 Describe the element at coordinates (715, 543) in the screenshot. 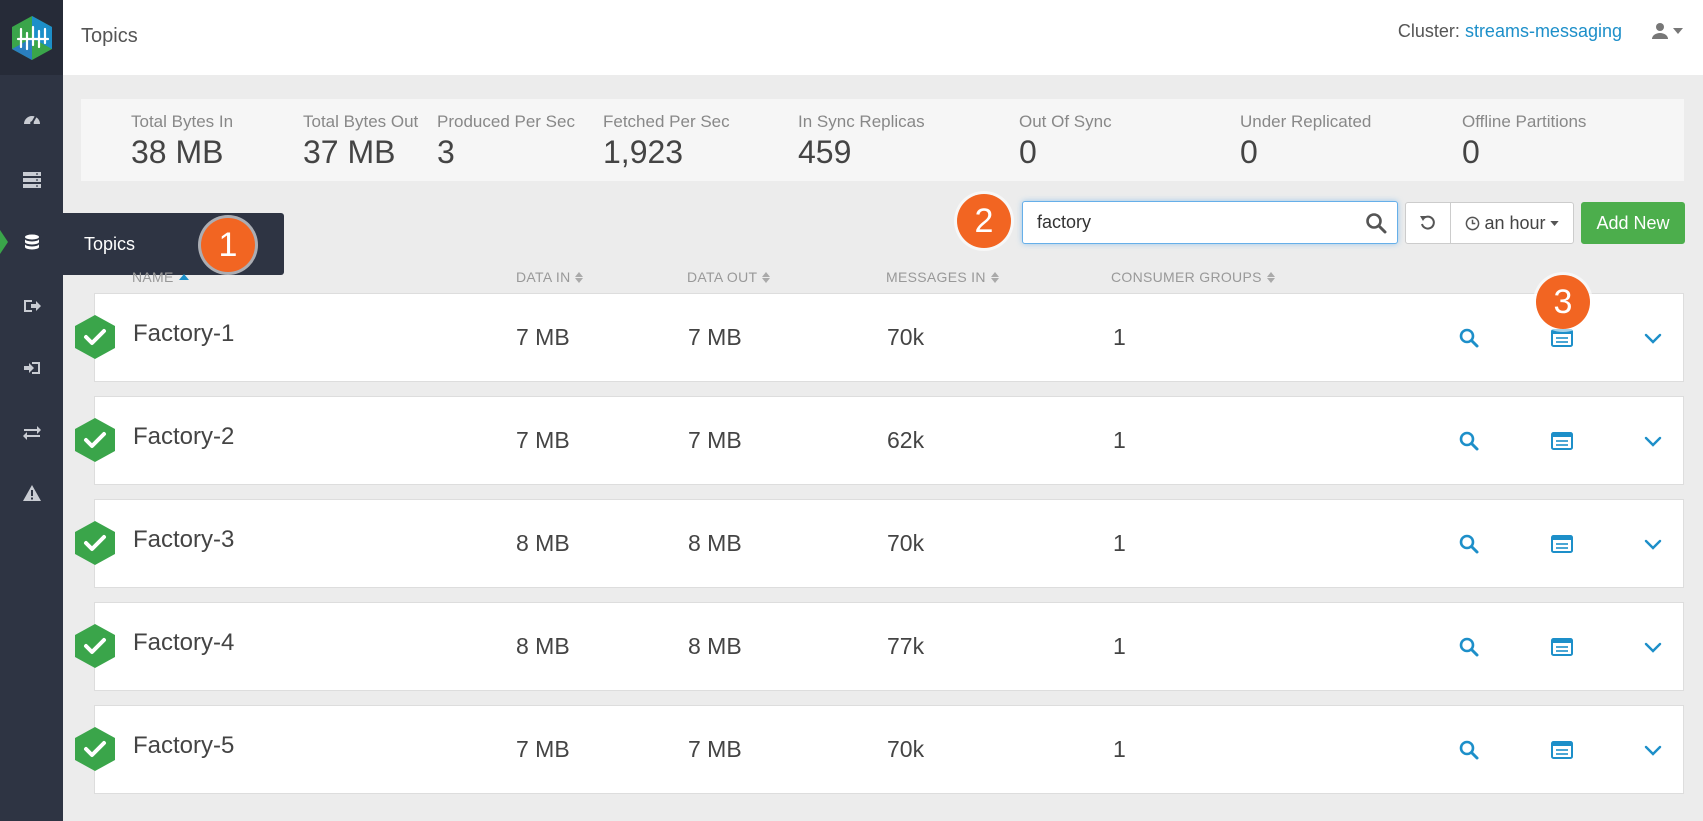

I see `data-out-value: 8 MB` at that location.